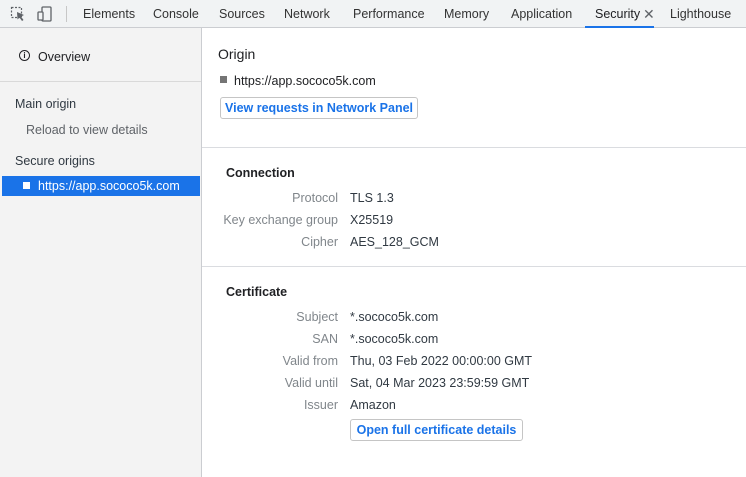 This screenshot has width=746, height=477. Describe the element at coordinates (257, 292) in the screenshot. I see `certificate-title: Certificate` at that location.